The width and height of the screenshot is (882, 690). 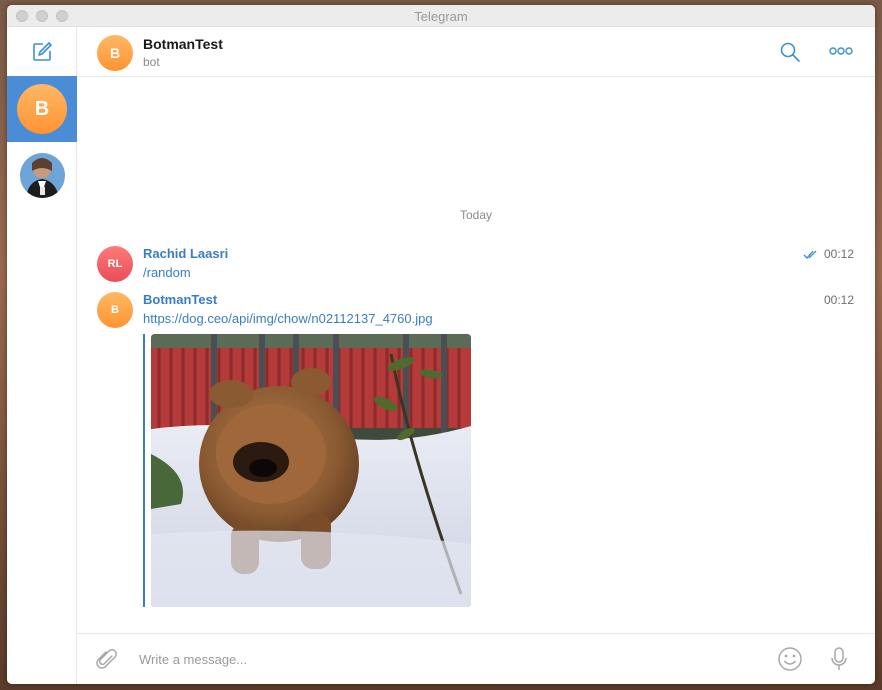 I want to click on message-author: BotmanTest, so click(x=180, y=299).